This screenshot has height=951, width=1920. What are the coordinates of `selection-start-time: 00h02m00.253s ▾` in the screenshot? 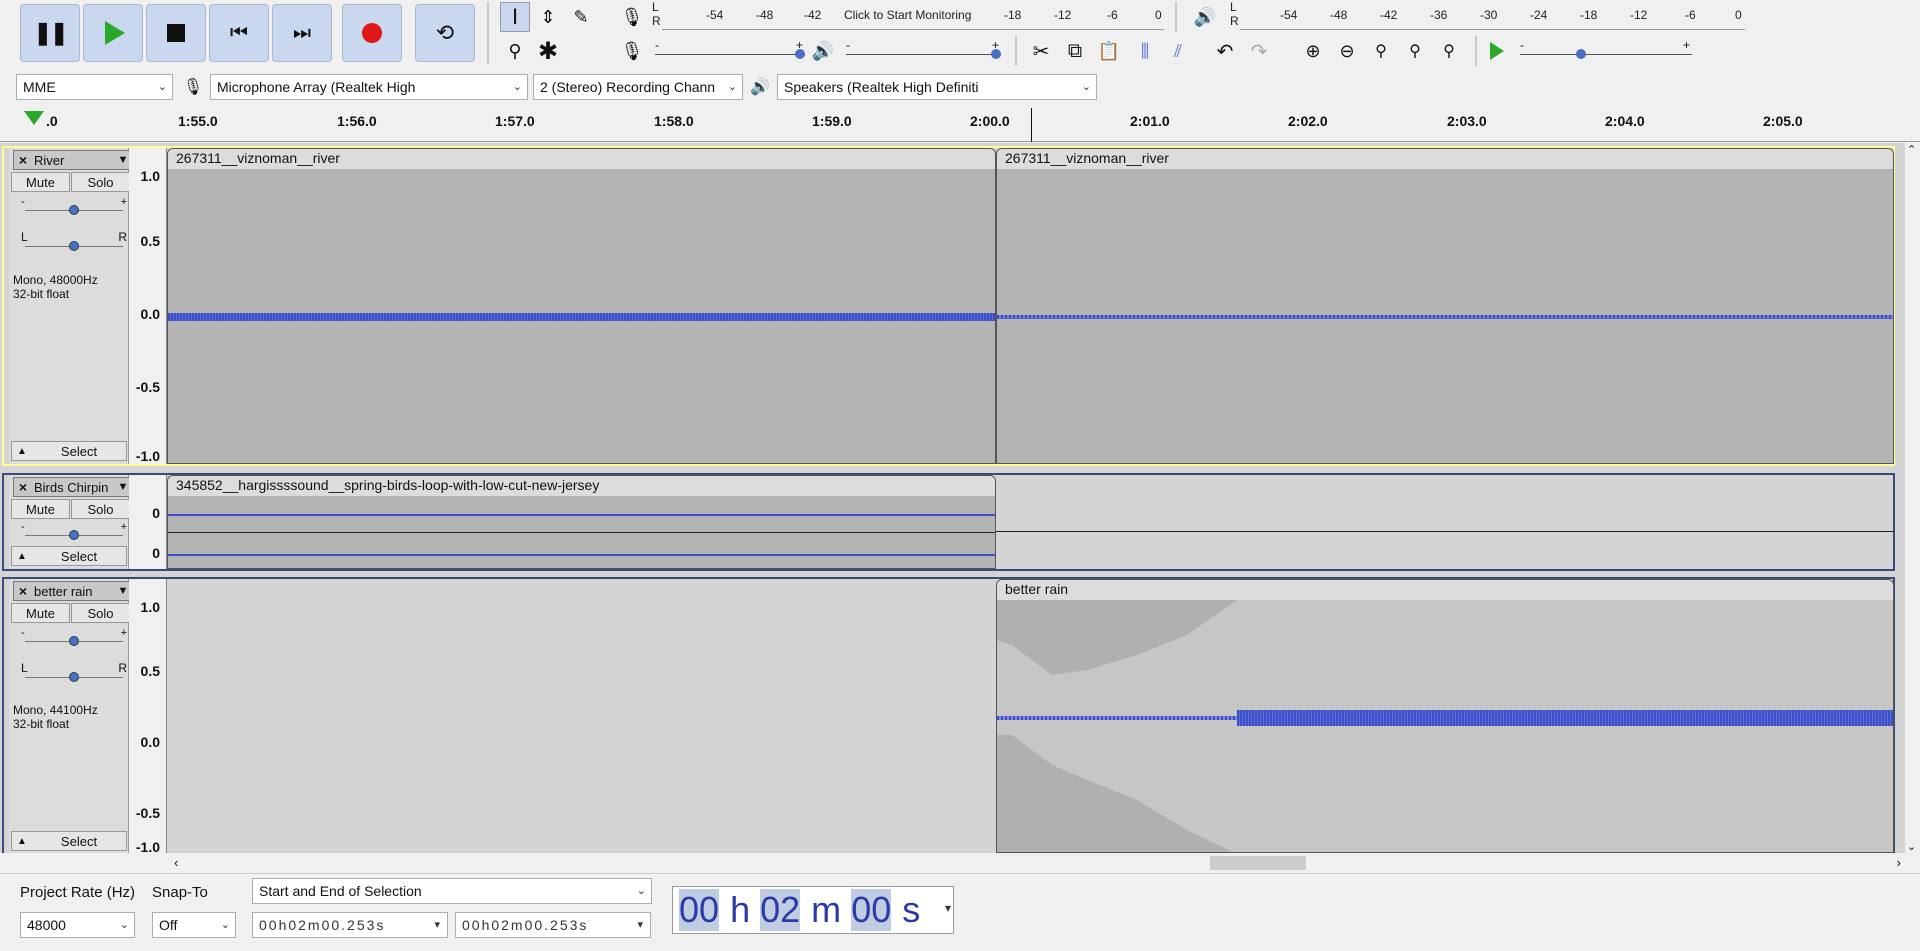 It's located at (350, 925).